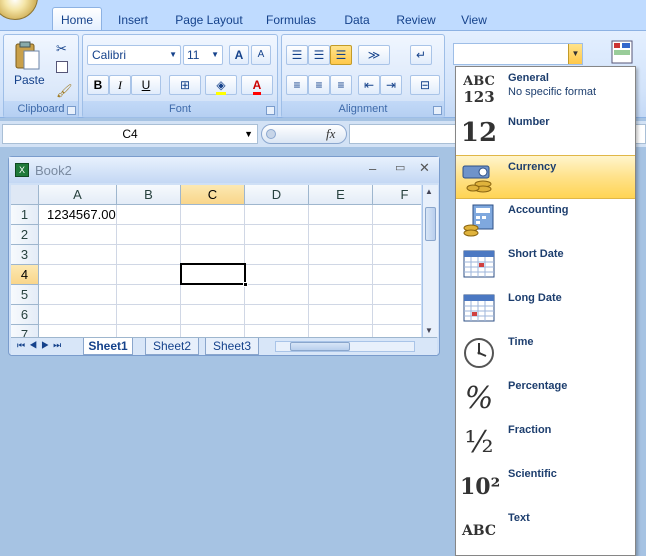  What do you see at coordinates (25, 275) in the screenshot?
I see `row-header-4: 4` at bounding box center [25, 275].